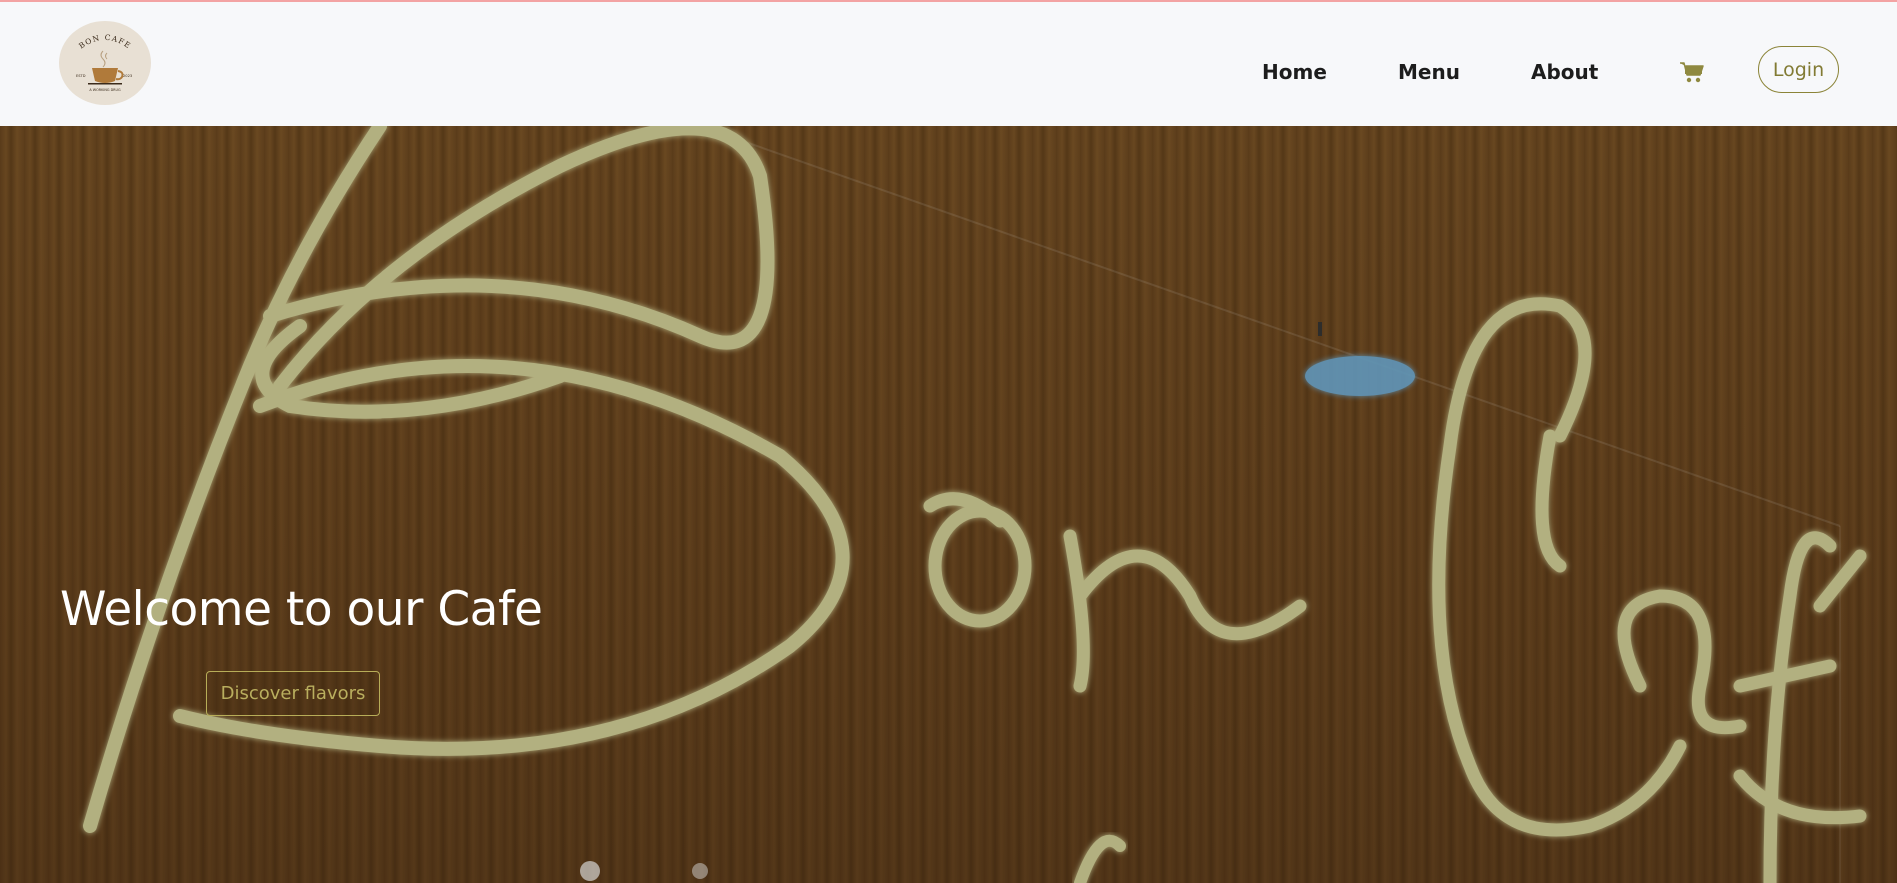  I want to click on logo-year-text: 2023, so click(127, 76).